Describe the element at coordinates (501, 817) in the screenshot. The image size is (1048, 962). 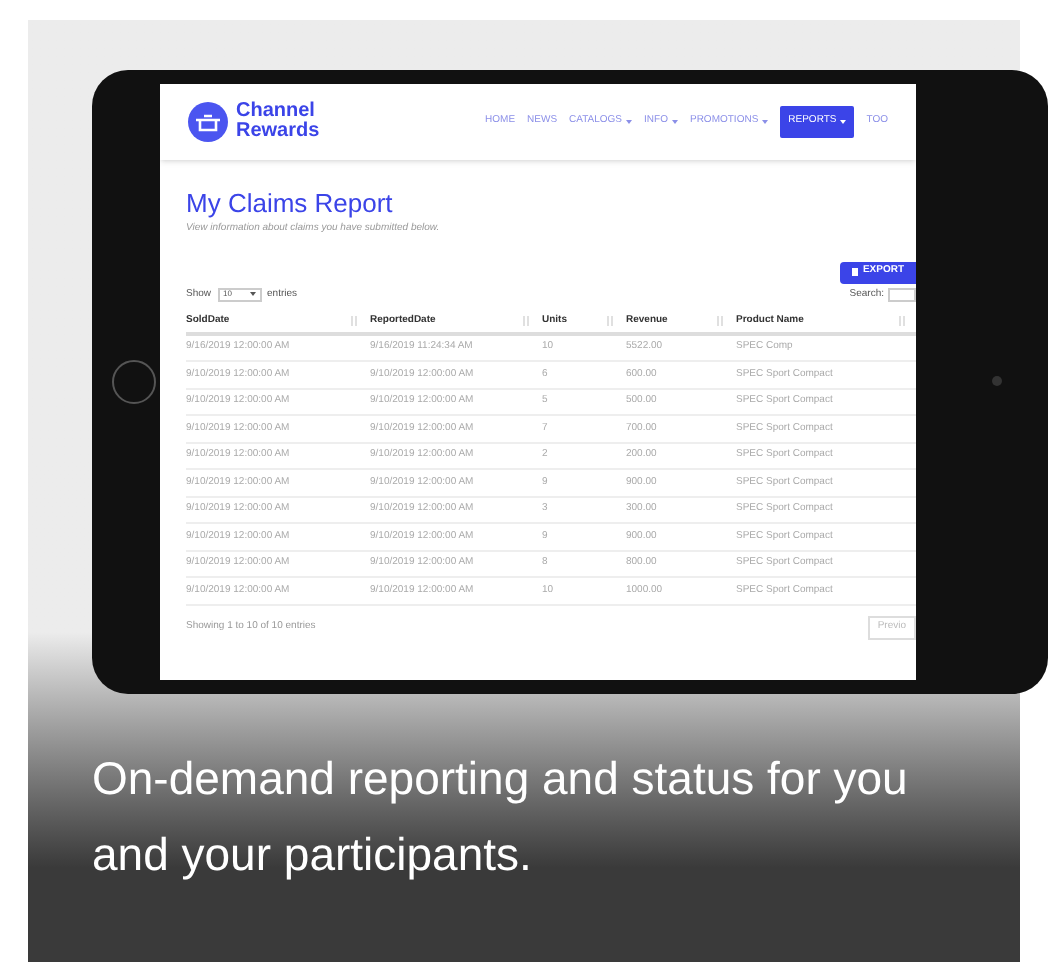
I see `caption: On-demand reporting and status for you and your participants.` at that location.